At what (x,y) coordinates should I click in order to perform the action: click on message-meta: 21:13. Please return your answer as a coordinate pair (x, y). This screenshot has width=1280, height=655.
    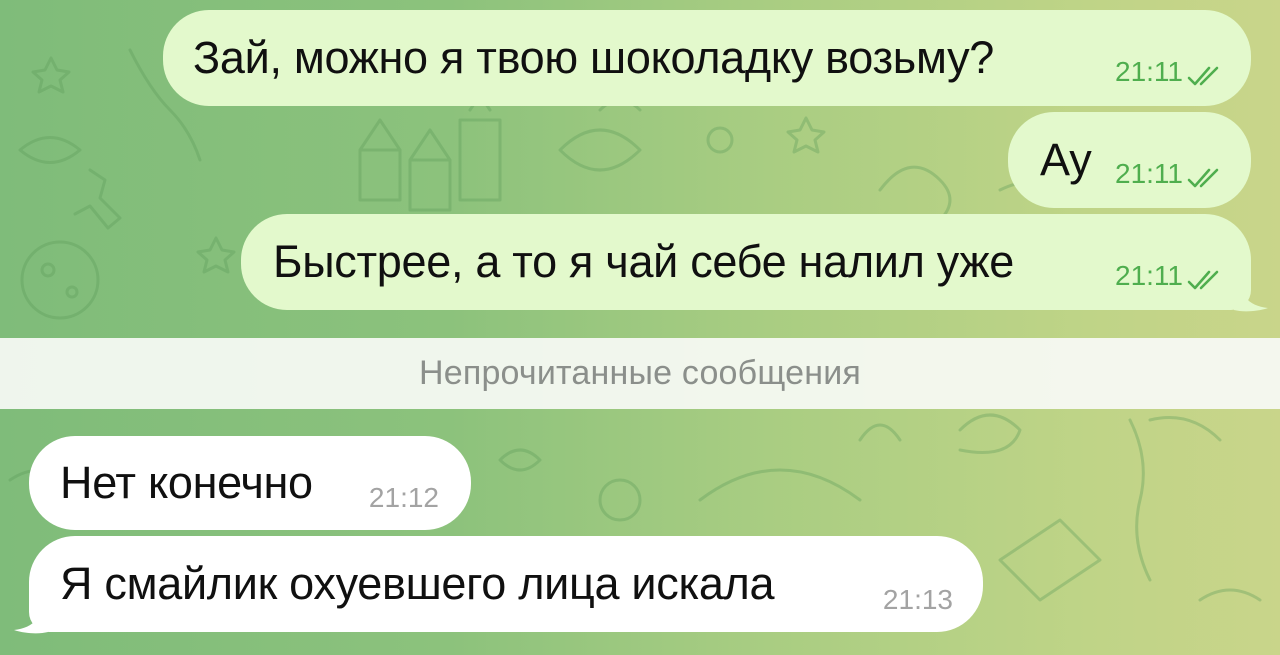
    Looking at the image, I should click on (918, 600).